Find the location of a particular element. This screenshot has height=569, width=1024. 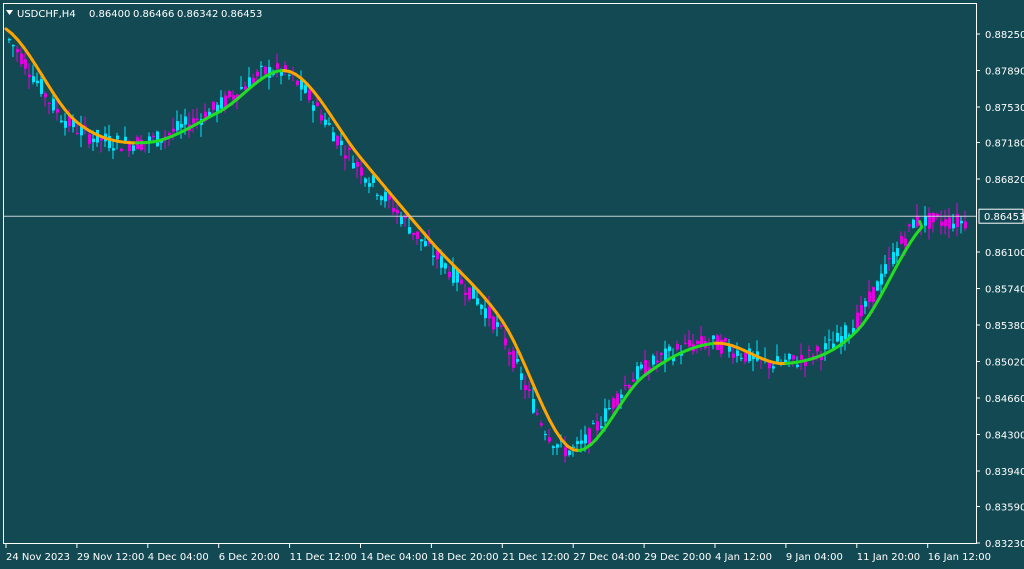

x-tick-label: 21 Dec 12:00 is located at coordinates (535, 557).